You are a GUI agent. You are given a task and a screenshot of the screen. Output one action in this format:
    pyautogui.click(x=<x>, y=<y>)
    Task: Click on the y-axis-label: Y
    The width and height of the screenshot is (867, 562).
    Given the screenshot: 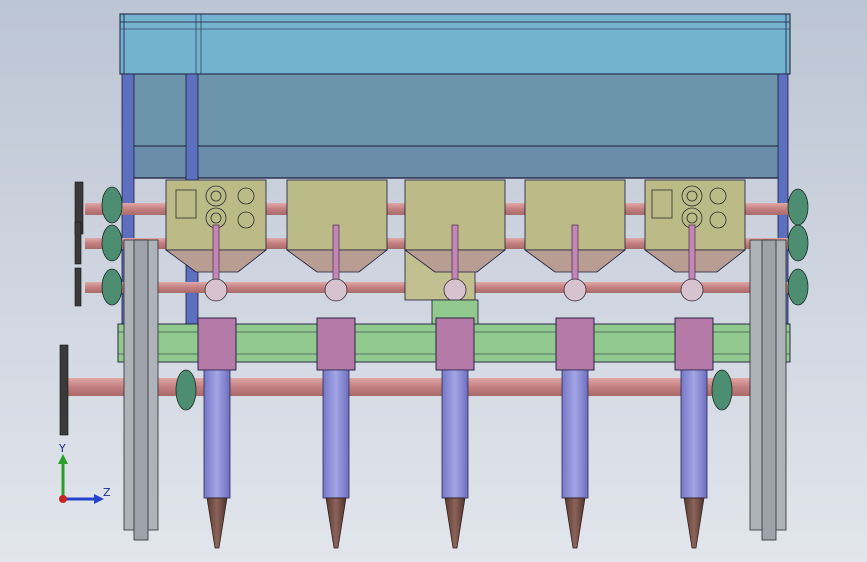 What is the action you would take?
    pyautogui.click(x=62, y=448)
    